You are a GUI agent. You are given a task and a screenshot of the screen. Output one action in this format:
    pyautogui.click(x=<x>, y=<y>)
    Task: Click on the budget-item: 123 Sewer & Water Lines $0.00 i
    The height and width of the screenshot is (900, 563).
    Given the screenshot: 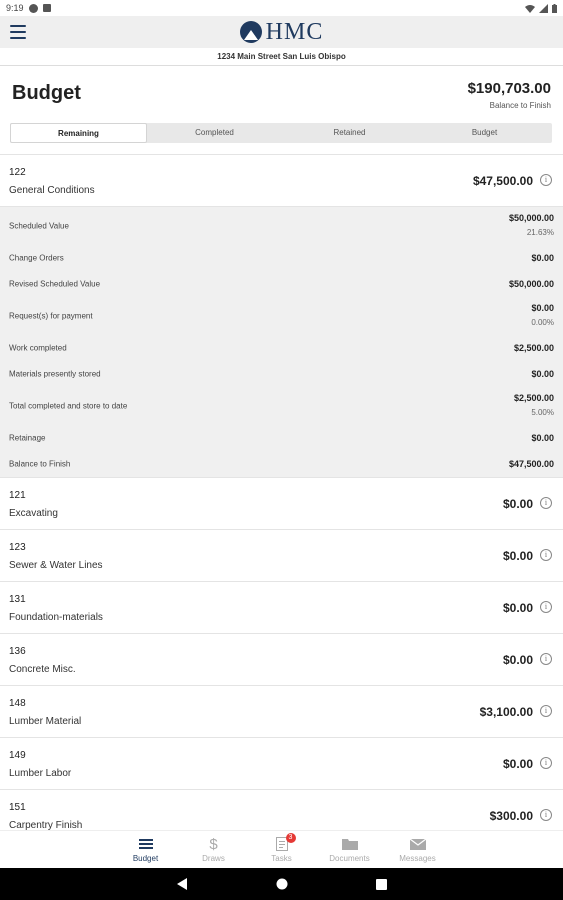 What is the action you would take?
    pyautogui.click(x=281, y=556)
    